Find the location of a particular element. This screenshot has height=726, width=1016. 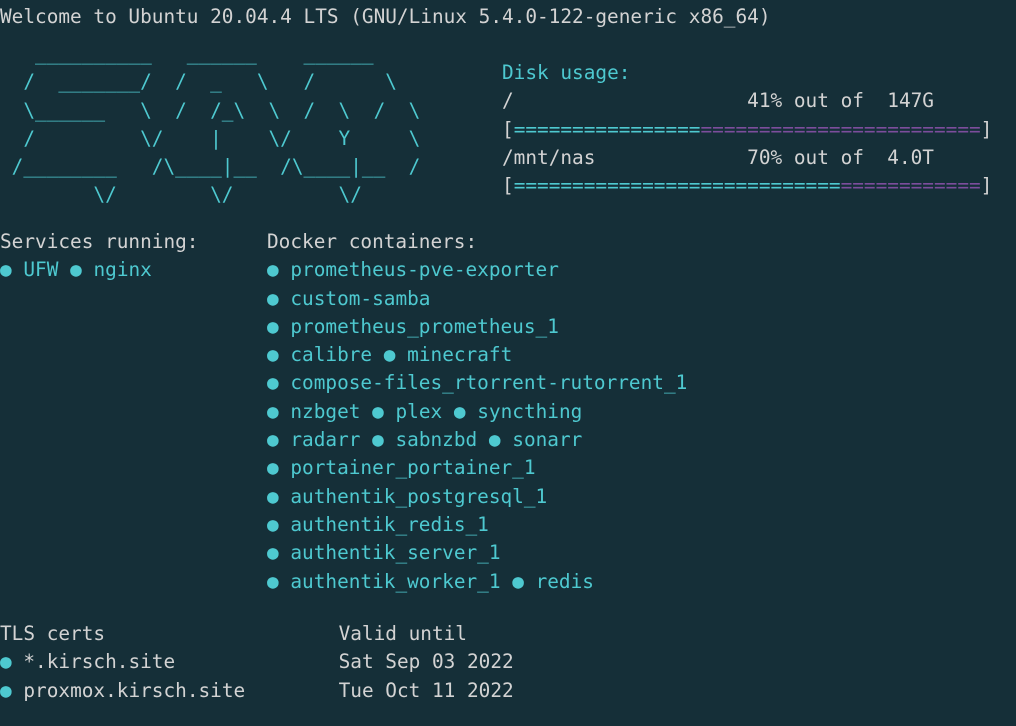

tls-cert-domain: proxmox.kirsch.site is located at coordinates (134, 690).